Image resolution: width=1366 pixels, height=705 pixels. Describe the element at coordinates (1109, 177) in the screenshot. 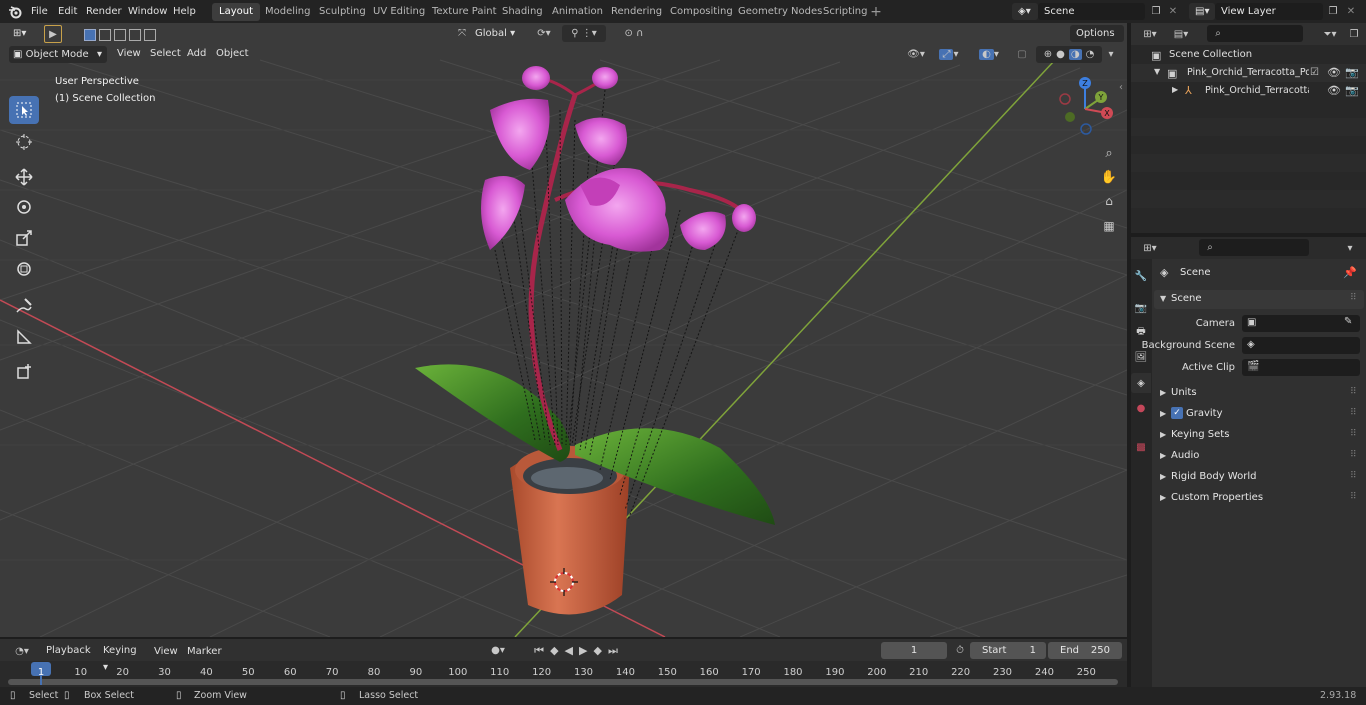

I see `pan-hand-icon: ✋` at that location.